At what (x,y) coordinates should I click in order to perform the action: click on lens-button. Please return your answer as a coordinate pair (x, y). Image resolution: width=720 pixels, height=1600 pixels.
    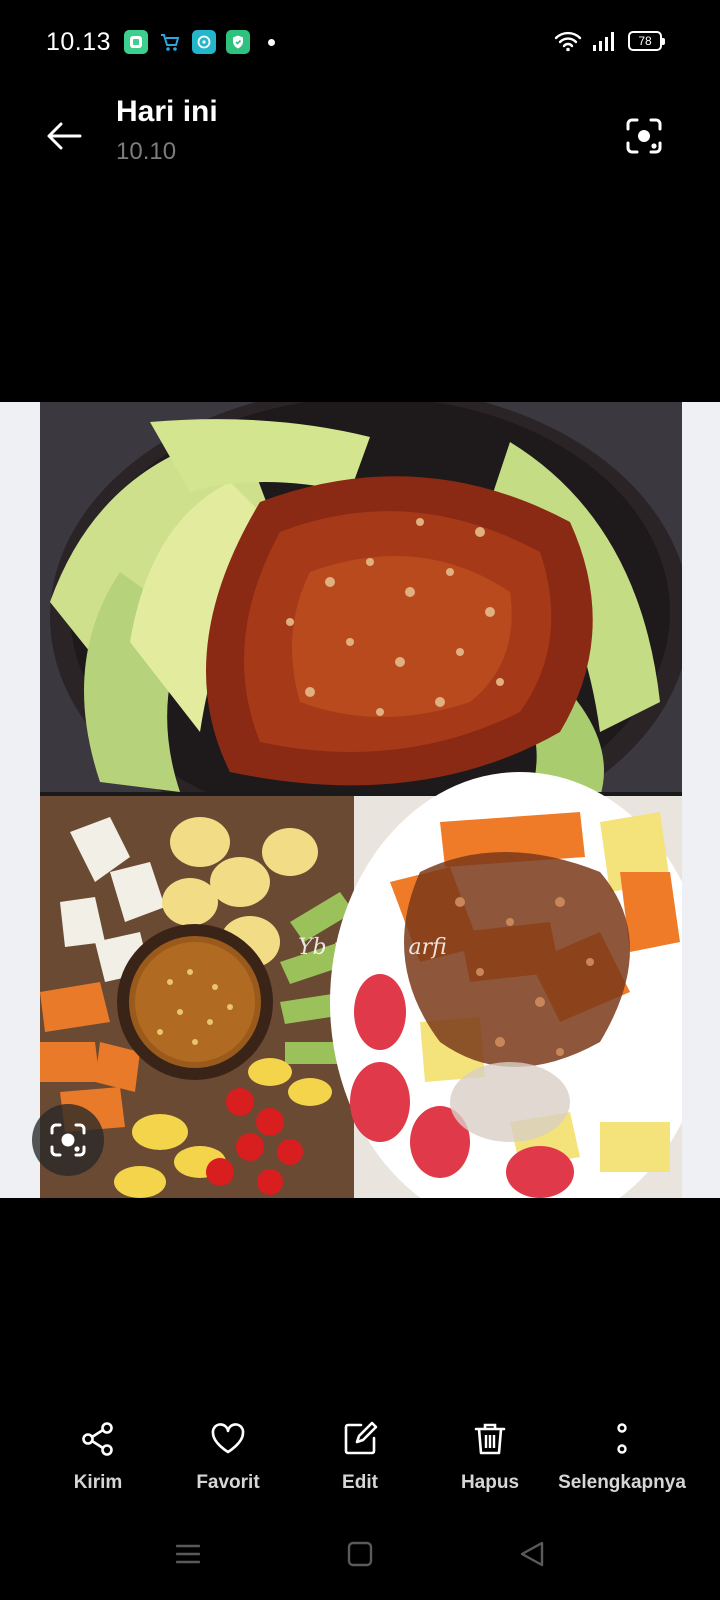
    Looking at the image, I should click on (644, 136).